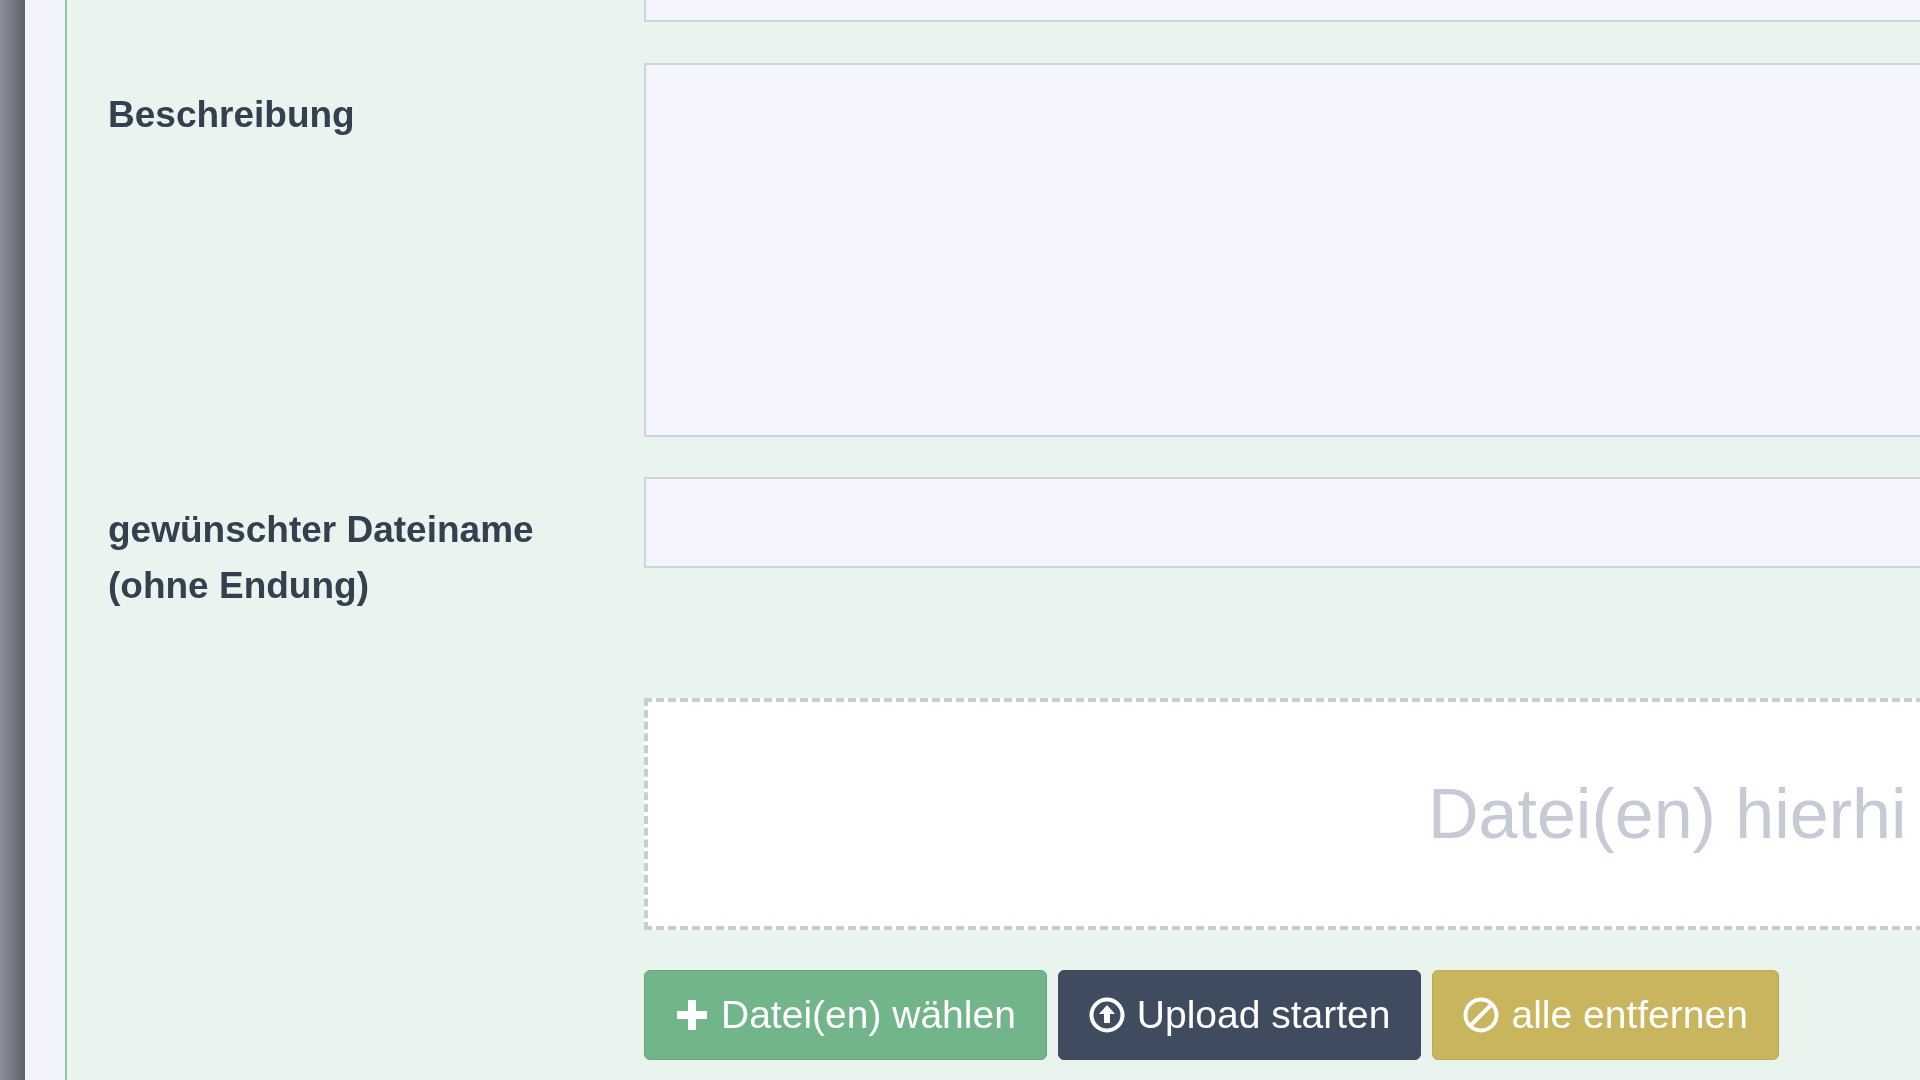 The image size is (1920, 1080). Describe the element at coordinates (1667, 814) in the screenshot. I see `drop-hint: Datei(en) hierhi` at that location.